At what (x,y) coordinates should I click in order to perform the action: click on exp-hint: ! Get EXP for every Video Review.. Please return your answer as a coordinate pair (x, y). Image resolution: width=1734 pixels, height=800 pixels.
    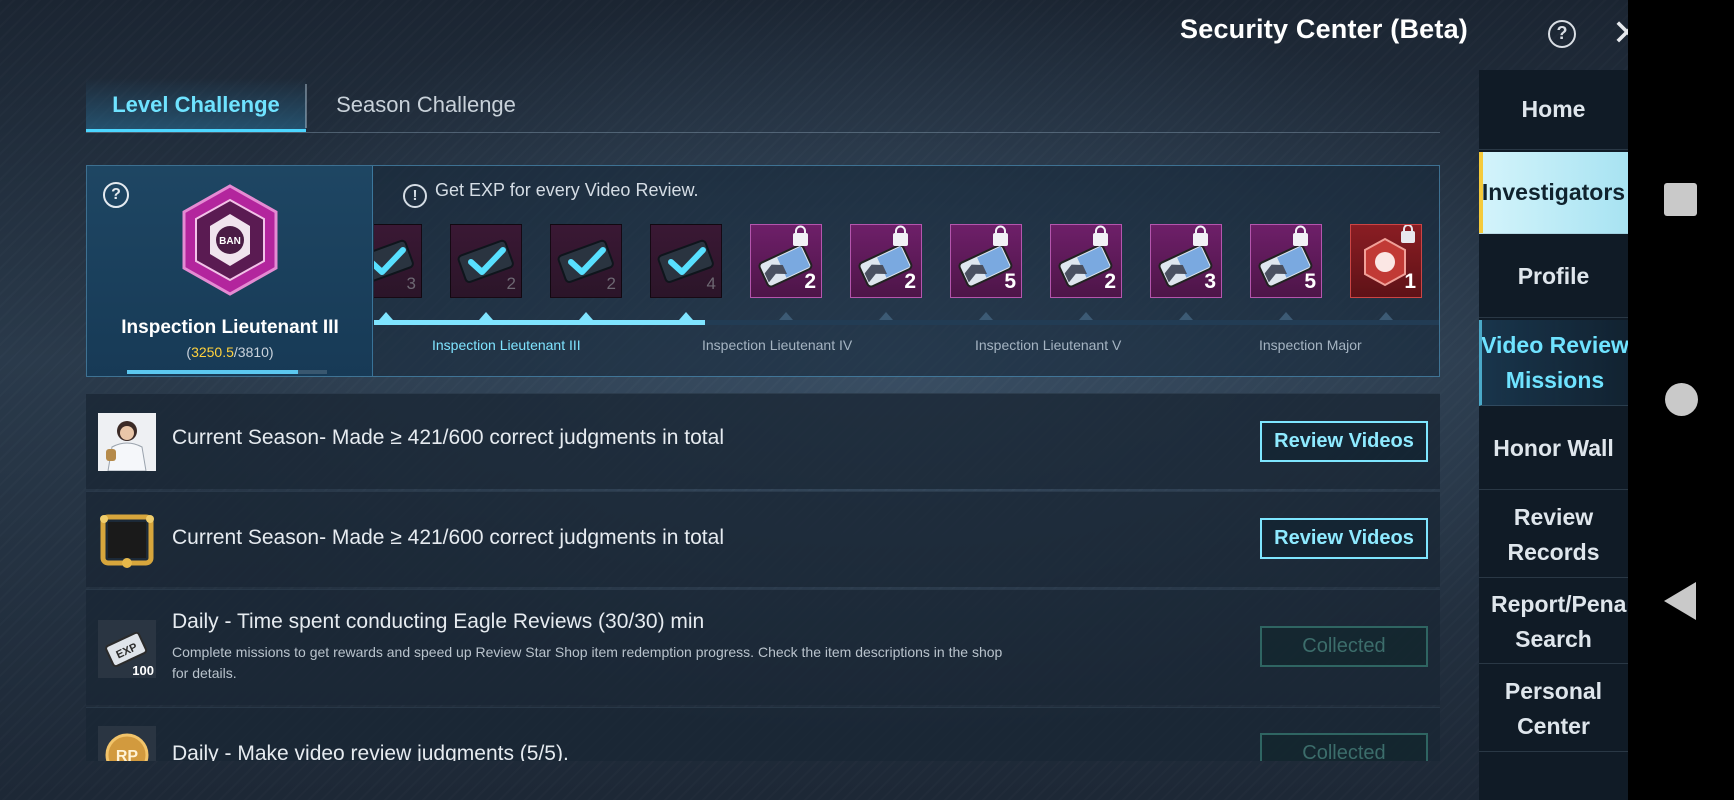
    Looking at the image, I should click on (550, 194).